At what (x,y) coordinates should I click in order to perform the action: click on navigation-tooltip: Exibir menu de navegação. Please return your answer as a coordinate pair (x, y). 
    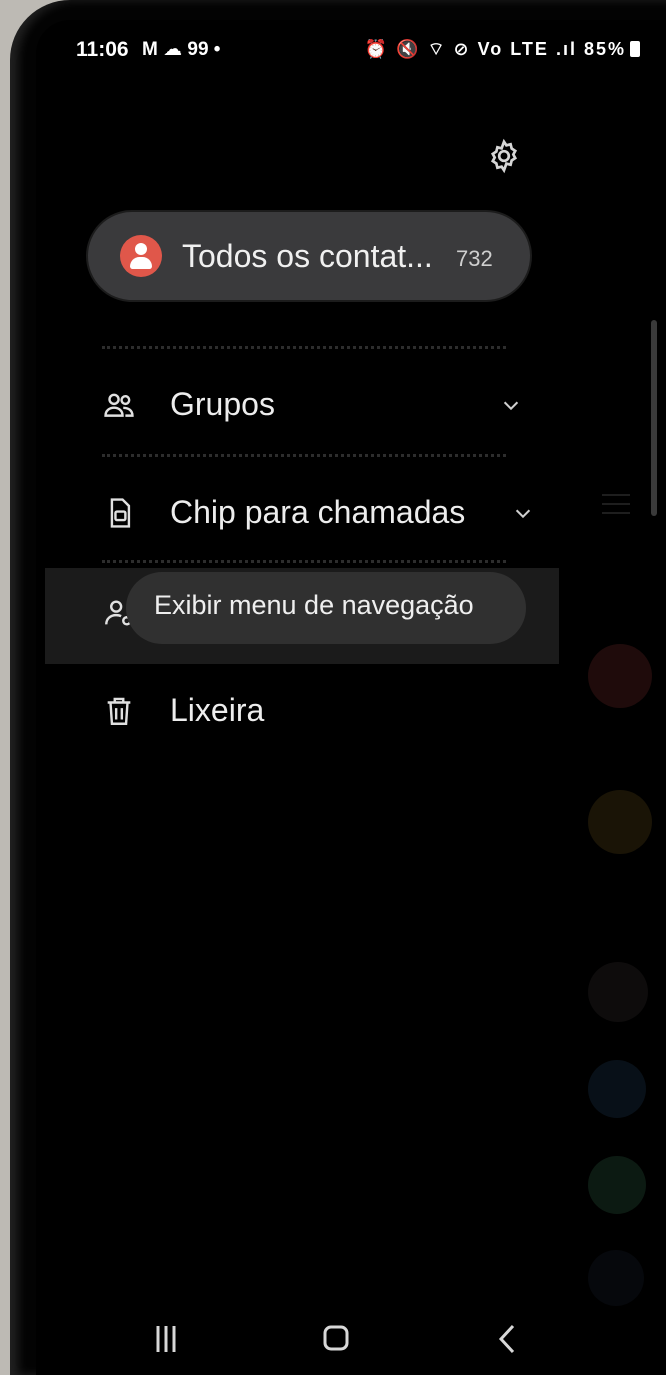
    Looking at the image, I should click on (326, 608).